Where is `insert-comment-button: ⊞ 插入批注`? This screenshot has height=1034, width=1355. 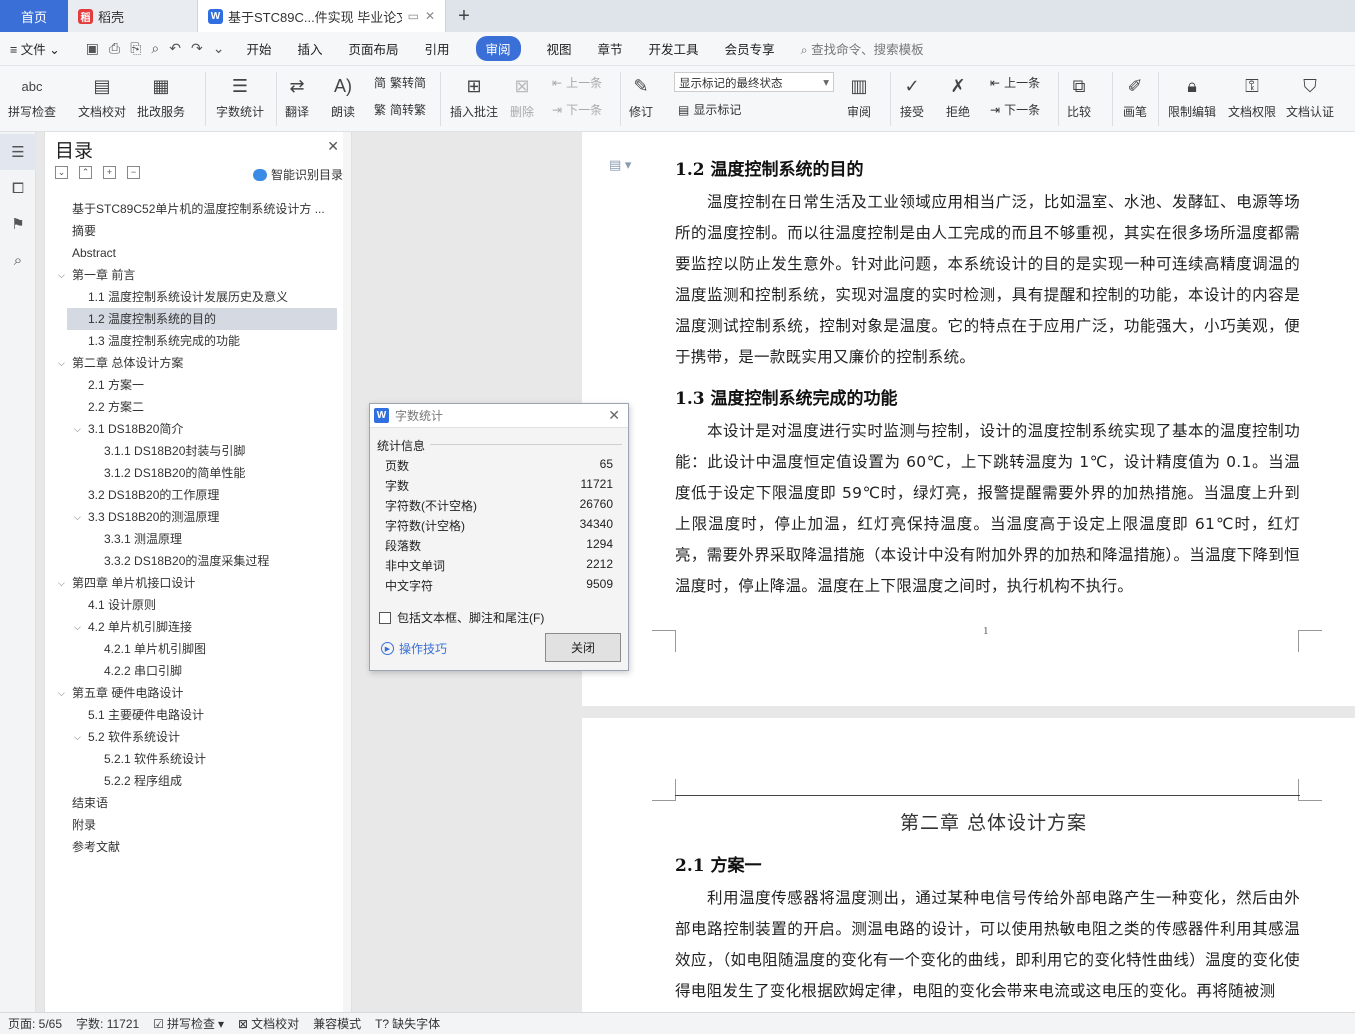 insert-comment-button: ⊞ 插入批注 is located at coordinates (474, 96).